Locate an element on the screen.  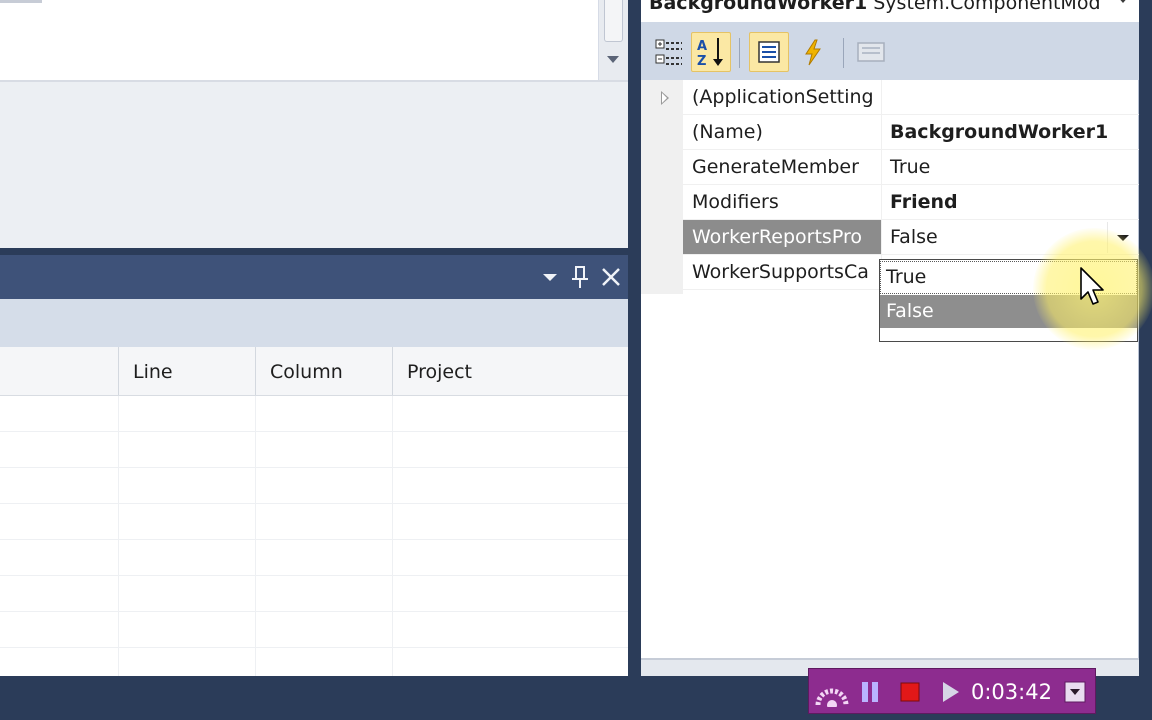
property-pages-icon is located at coordinates (871, 52).